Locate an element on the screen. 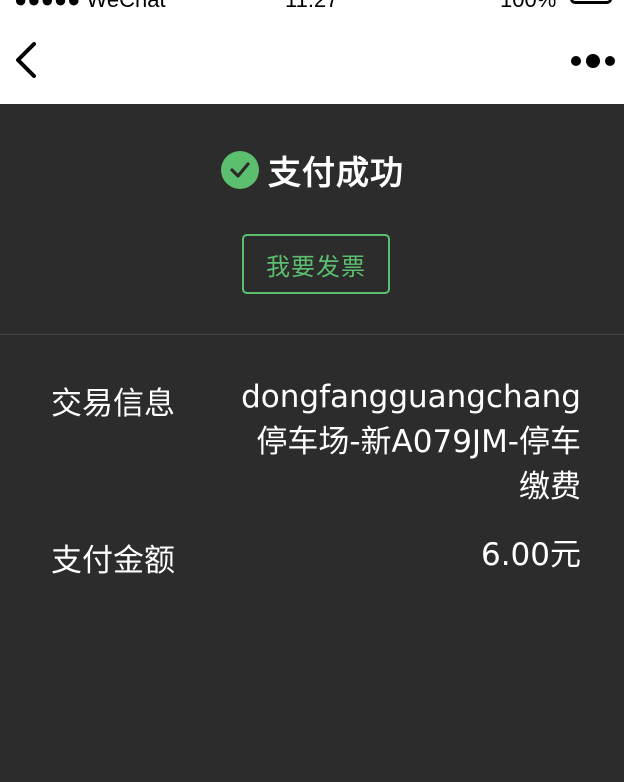 The image size is (624, 782). more-dots-icon is located at coordinates (593, 61).